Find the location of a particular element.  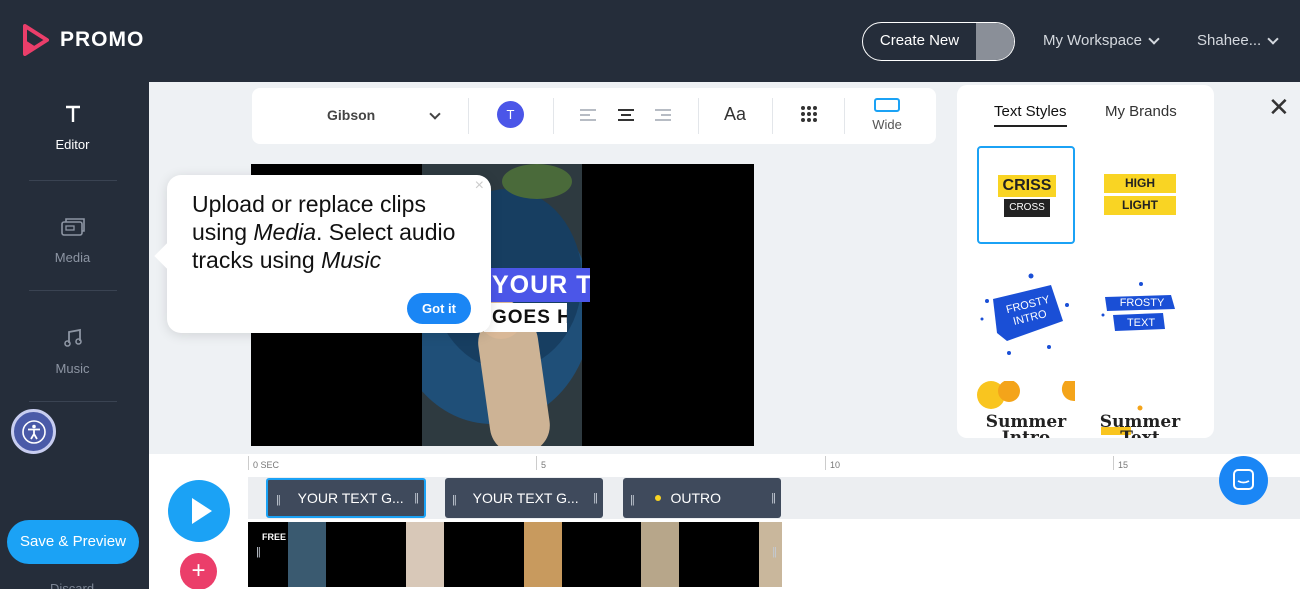

promo-logo: PROMO is located at coordinates (83, 40).